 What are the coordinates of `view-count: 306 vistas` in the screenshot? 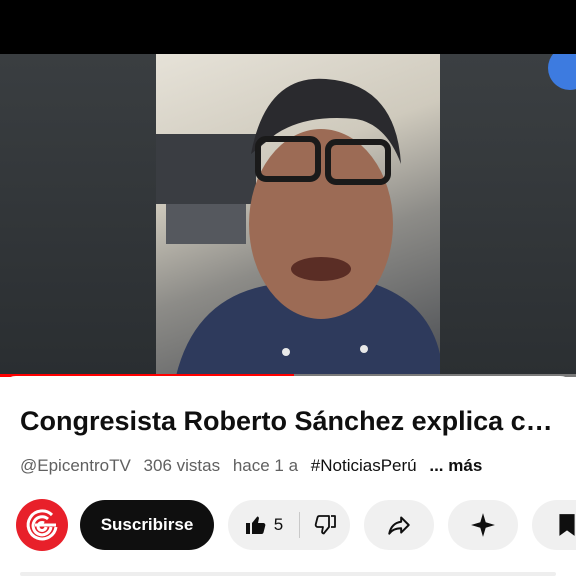 It's located at (182, 465).